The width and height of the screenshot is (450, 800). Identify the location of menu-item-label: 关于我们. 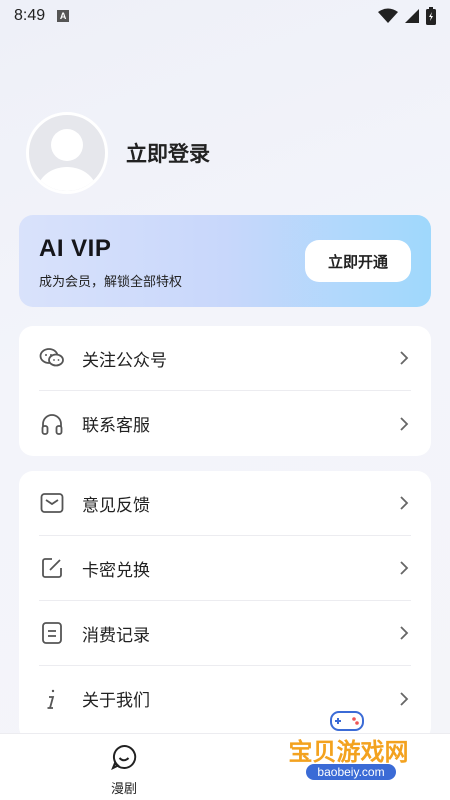
(116, 701).